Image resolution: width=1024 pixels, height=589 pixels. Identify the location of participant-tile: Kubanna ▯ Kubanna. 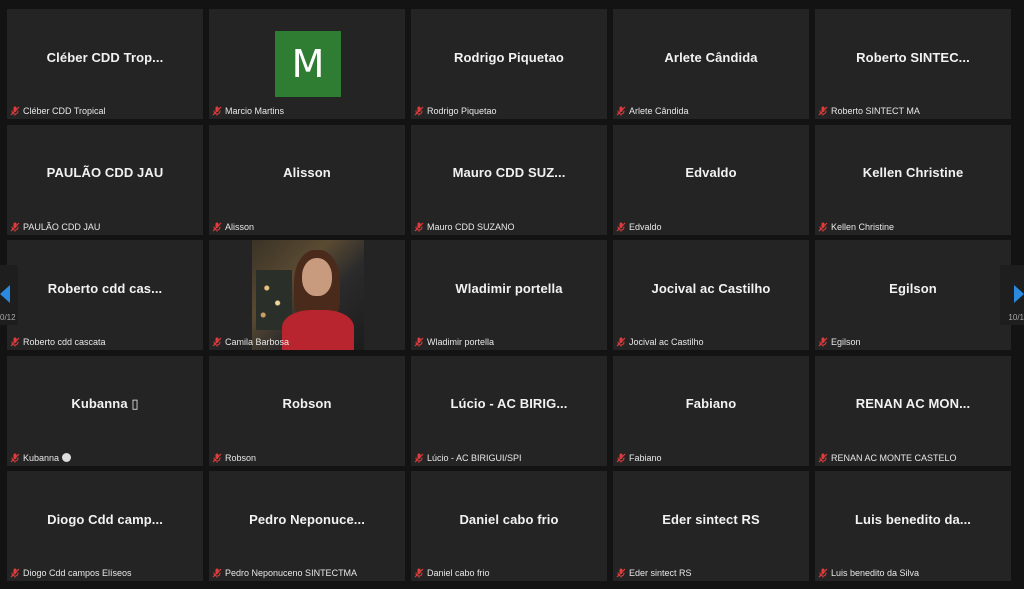
(105, 410).